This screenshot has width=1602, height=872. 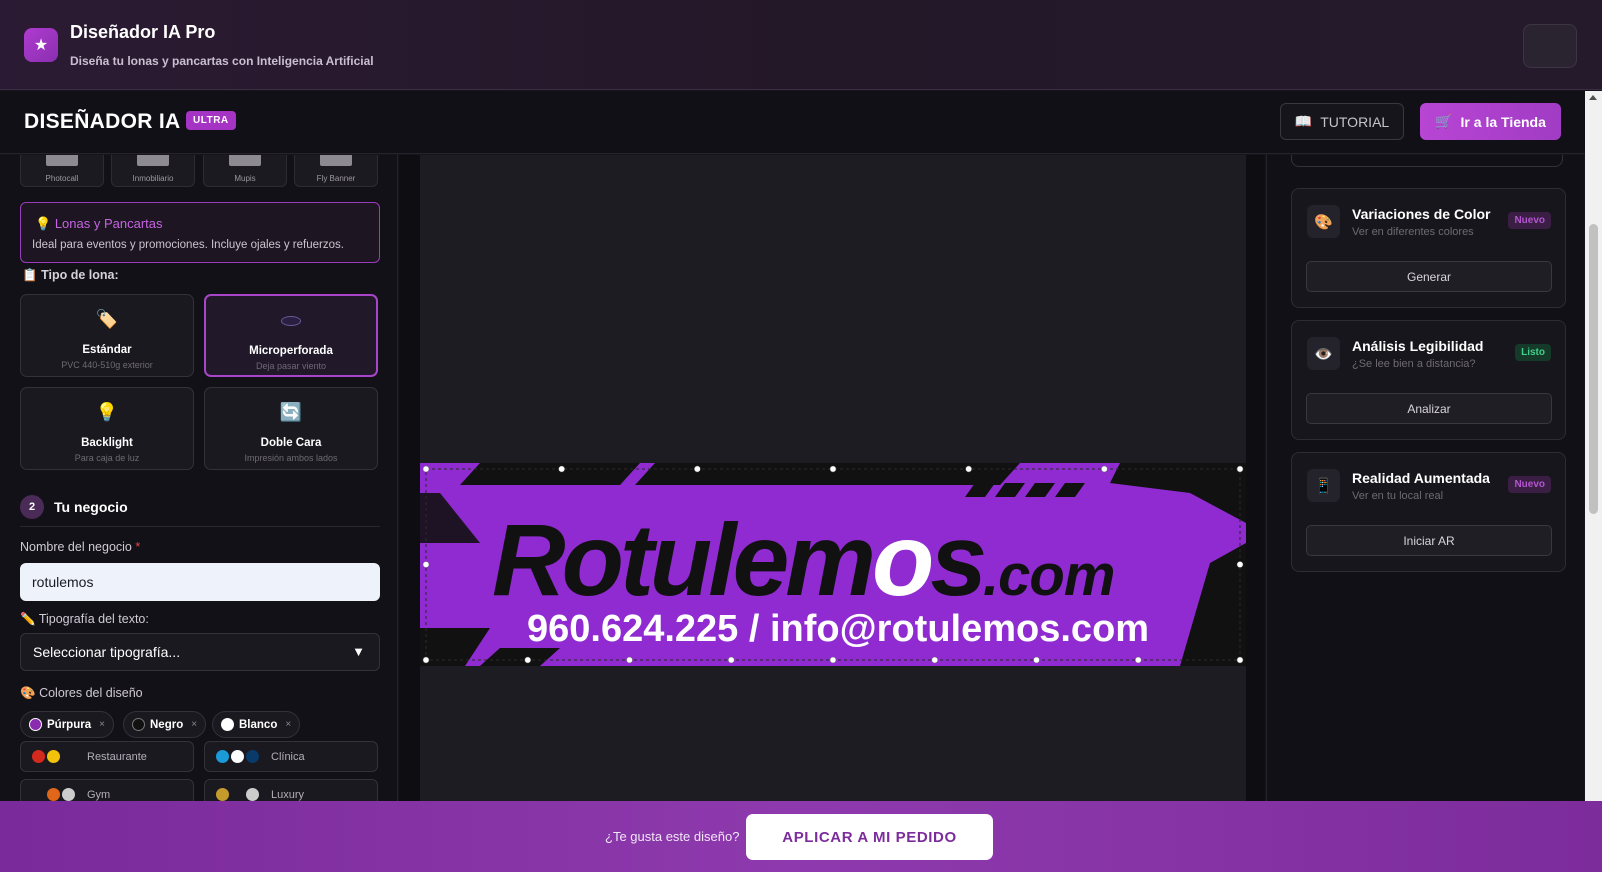 What do you see at coordinates (107, 335) in the screenshot?
I see `lona-type-estandar: 🏷️ Estándar PVC 440-510g exterior` at bounding box center [107, 335].